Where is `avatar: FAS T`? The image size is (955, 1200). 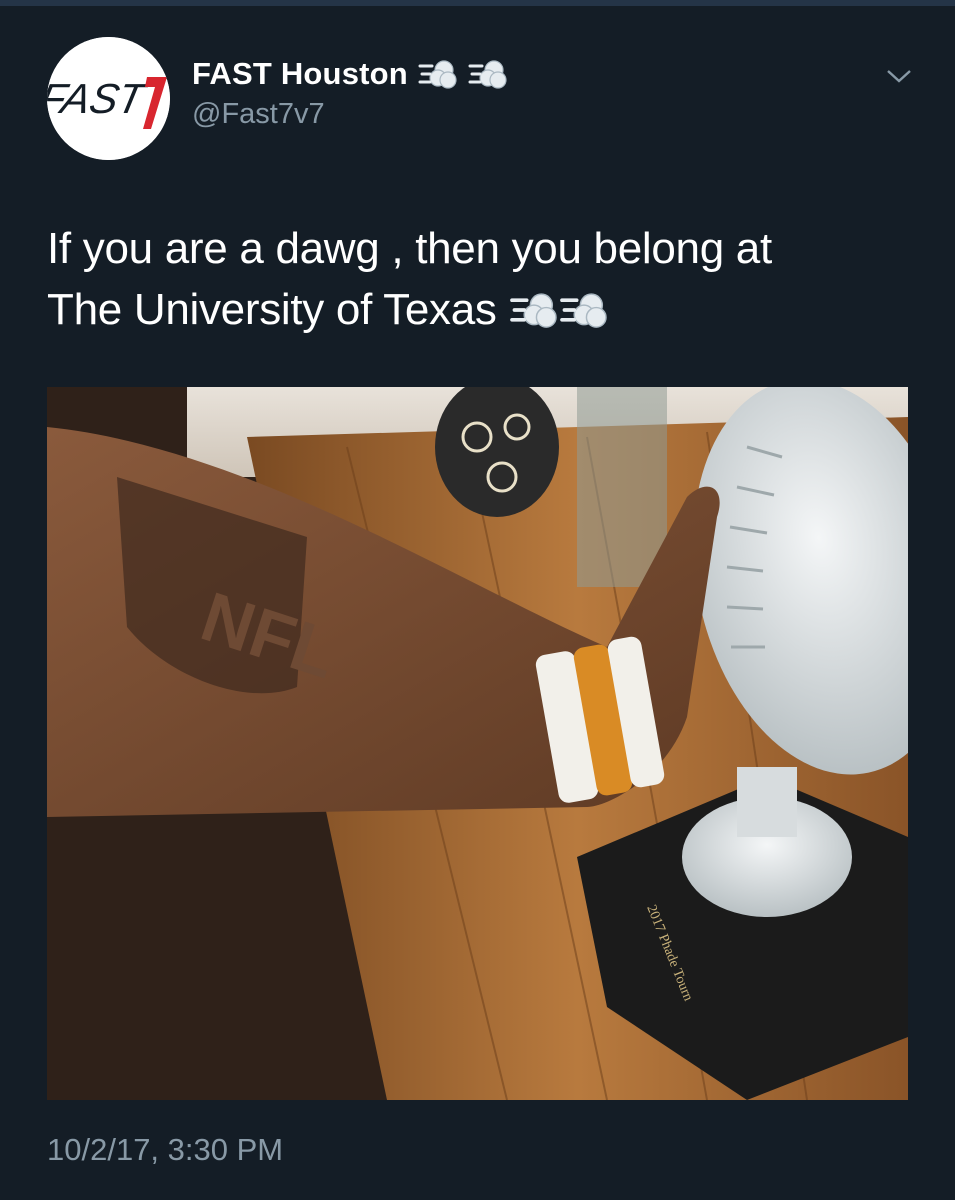
avatar: FAS T is located at coordinates (108, 98).